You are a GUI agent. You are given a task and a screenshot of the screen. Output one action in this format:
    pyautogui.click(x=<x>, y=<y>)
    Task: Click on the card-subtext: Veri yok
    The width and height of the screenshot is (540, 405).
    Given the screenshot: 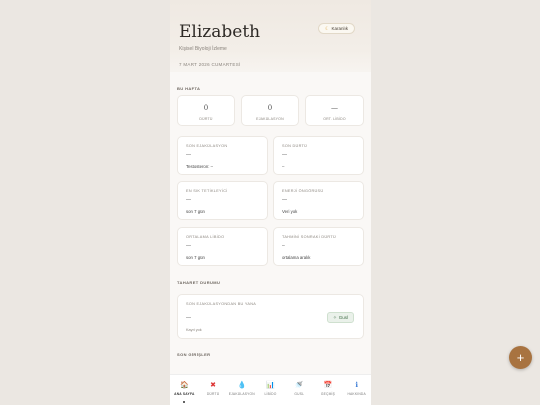 What is the action you would take?
    pyautogui.click(x=290, y=211)
    